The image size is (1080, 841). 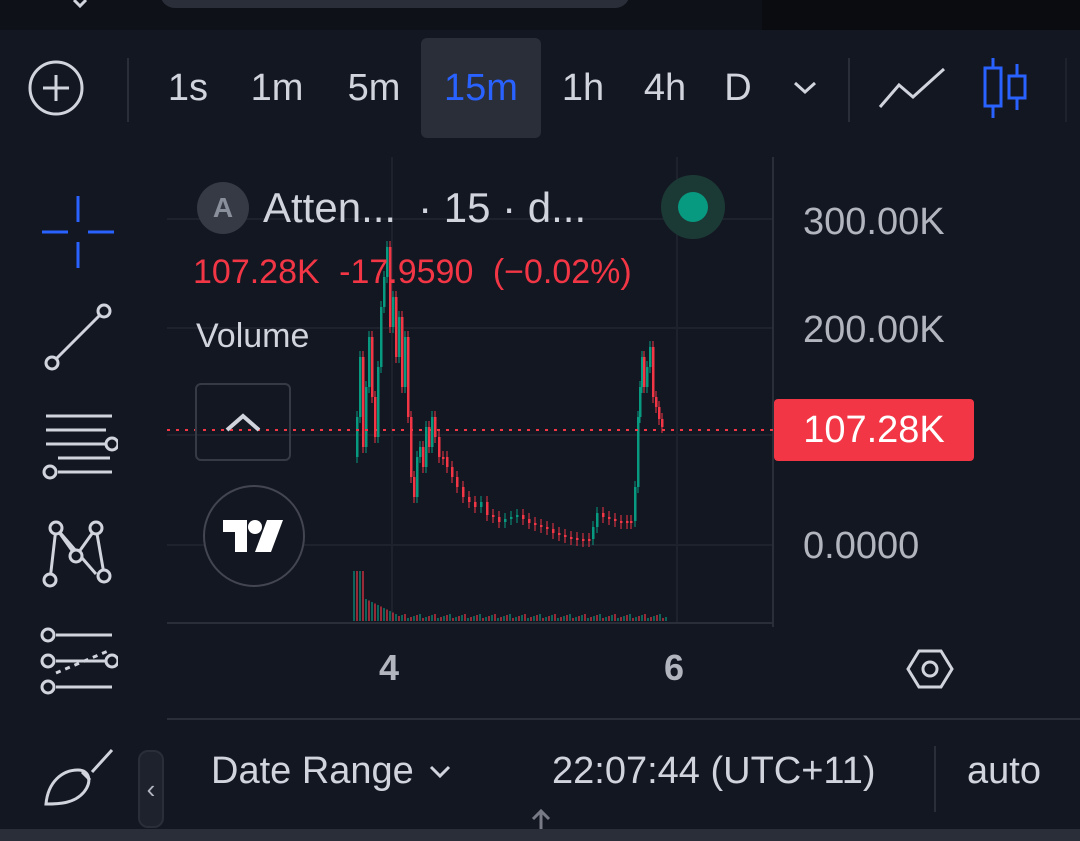 I want to click on candles-icon, so click(x=1005, y=88).